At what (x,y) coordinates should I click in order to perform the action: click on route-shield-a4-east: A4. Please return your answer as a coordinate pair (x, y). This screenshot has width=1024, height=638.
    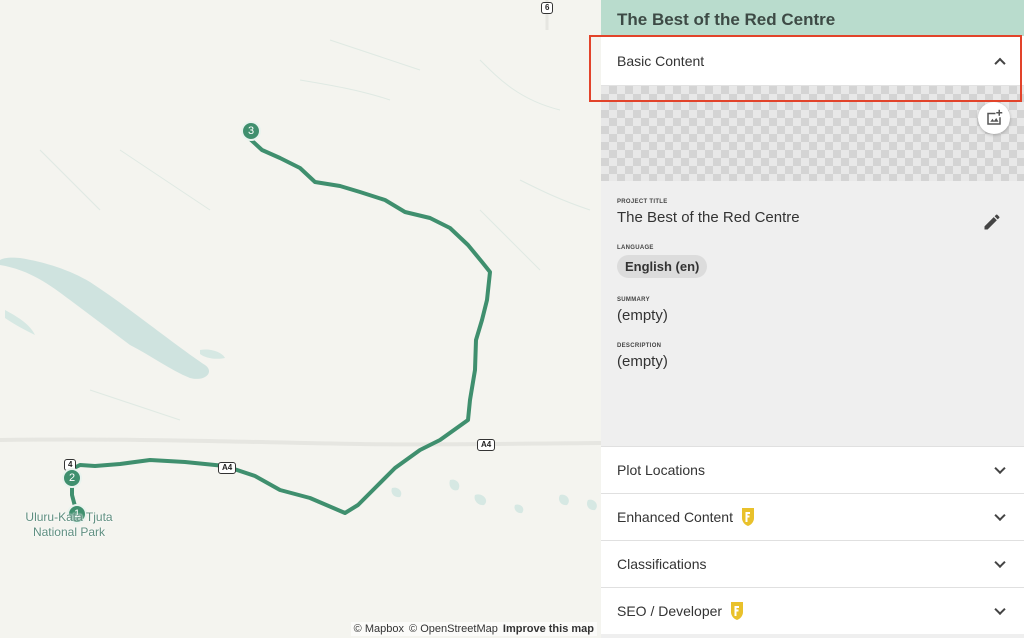
    Looking at the image, I should click on (486, 445).